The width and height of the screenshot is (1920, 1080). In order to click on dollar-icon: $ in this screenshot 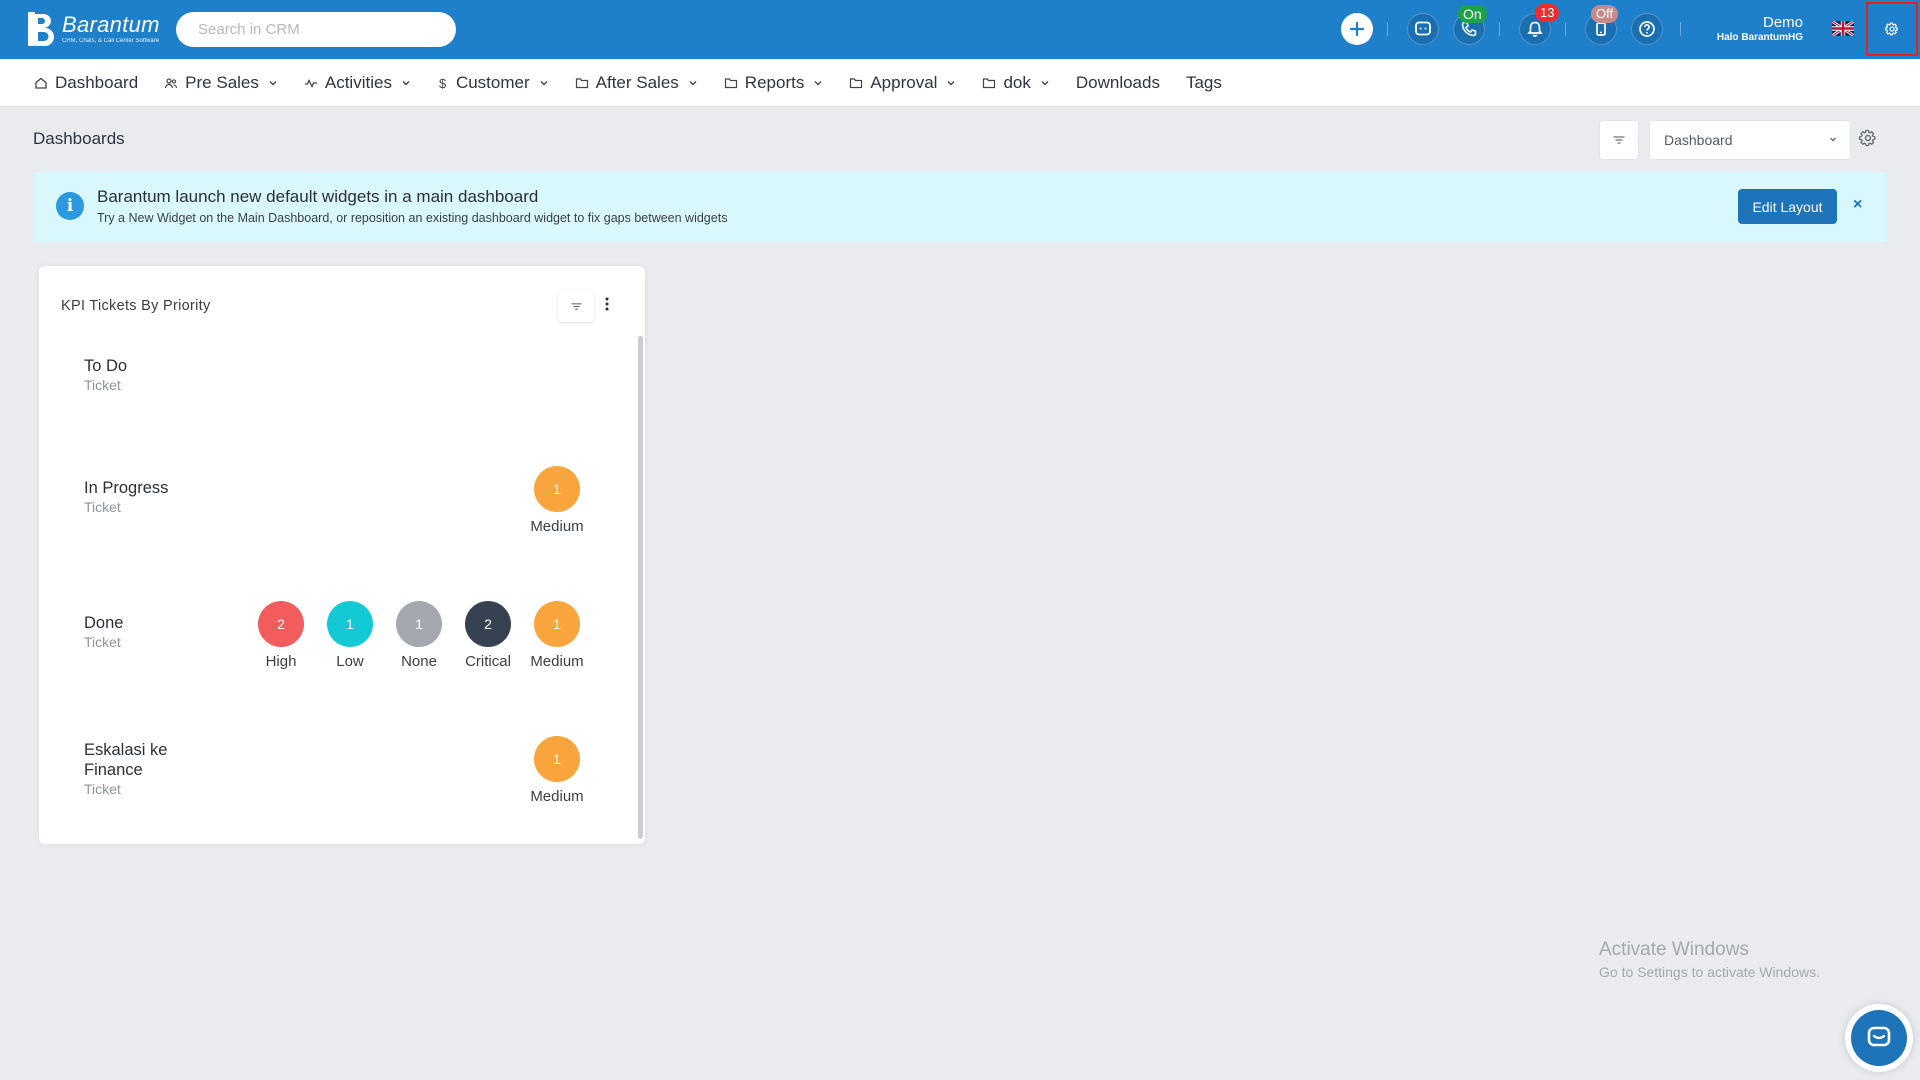, I will do `click(443, 83)`.